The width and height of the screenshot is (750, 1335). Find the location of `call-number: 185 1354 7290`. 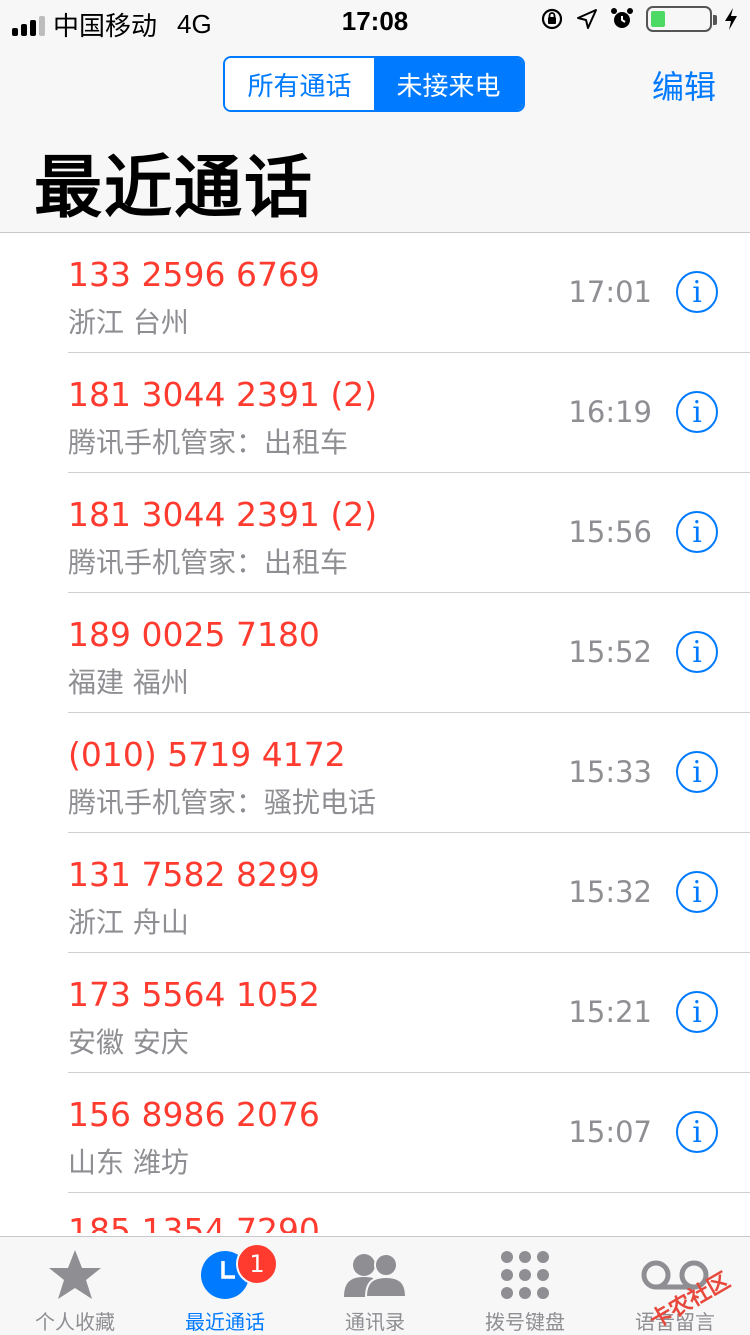

call-number: 185 1354 7290 is located at coordinates (194, 1222).